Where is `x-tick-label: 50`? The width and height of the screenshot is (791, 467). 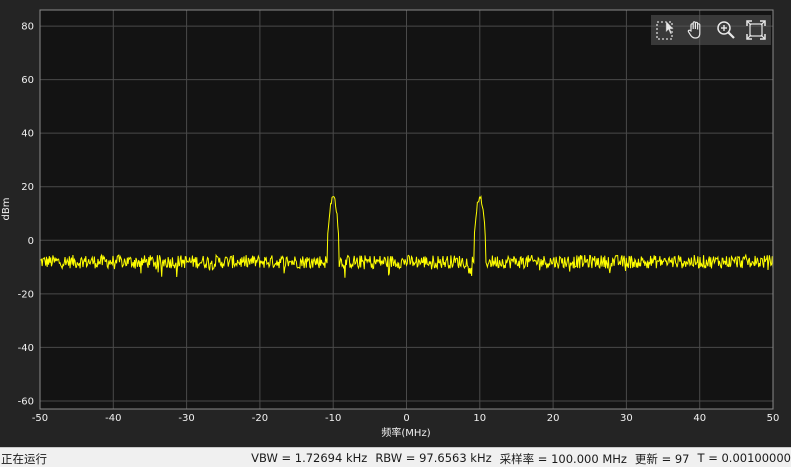
x-tick-label: 50 is located at coordinates (773, 418).